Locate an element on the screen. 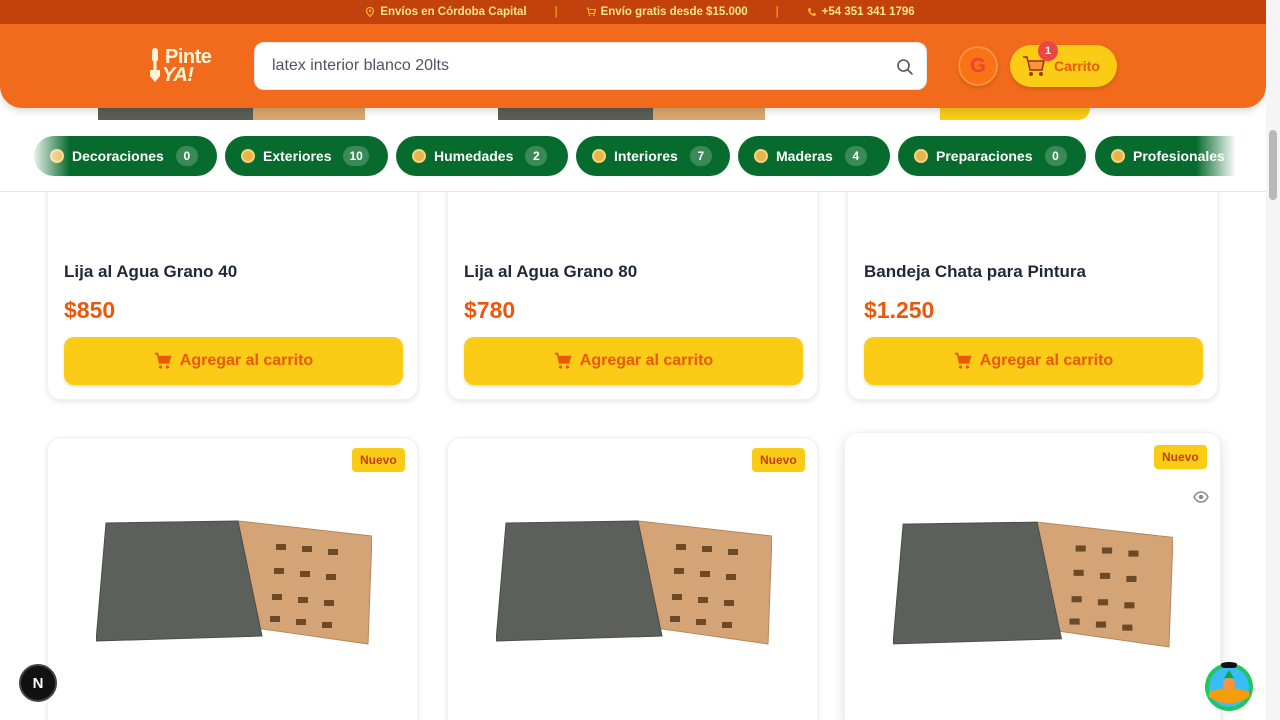 The width and height of the screenshot is (1280, 720). category-chip-humedades: Humedades 2 is located at coordinates (482, 156).